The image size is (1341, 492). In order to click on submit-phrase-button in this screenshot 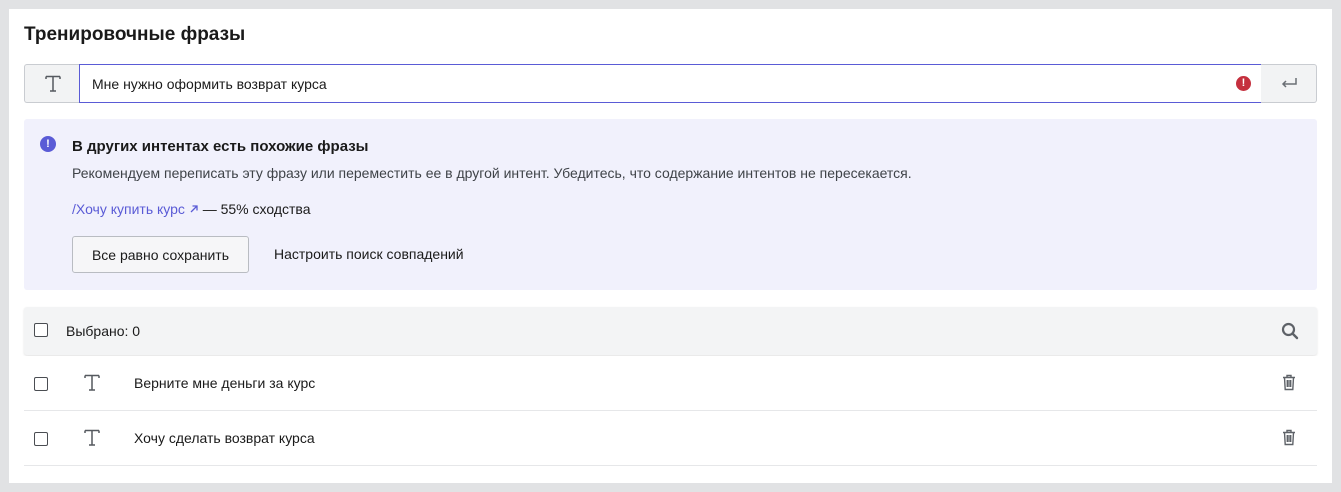, I will do `click(1289, 83)`.